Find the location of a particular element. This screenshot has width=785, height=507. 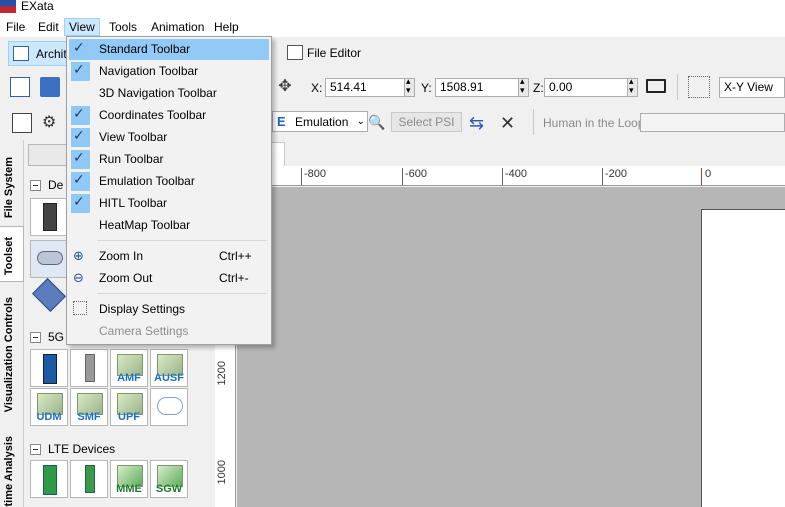

terrain-boundary is located at coordinates (743, 358).